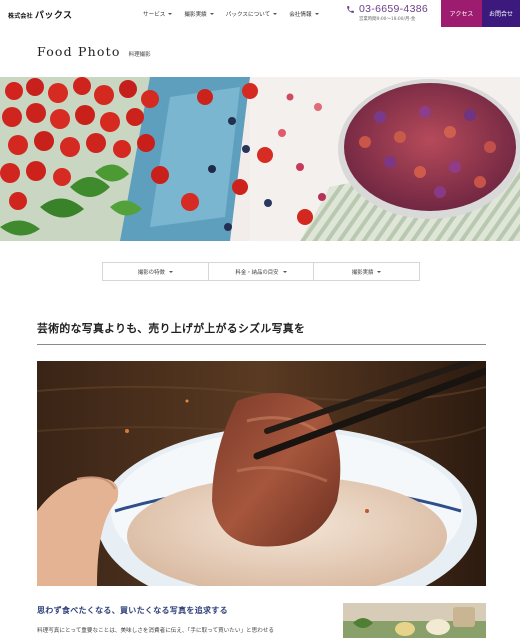 The height and width of the screenshot is (638, 520). What do you see at coordinates (139, 55) in the screenshot?
I see `page-title-ja: 料理撮影` at bounding box center [139, 55].